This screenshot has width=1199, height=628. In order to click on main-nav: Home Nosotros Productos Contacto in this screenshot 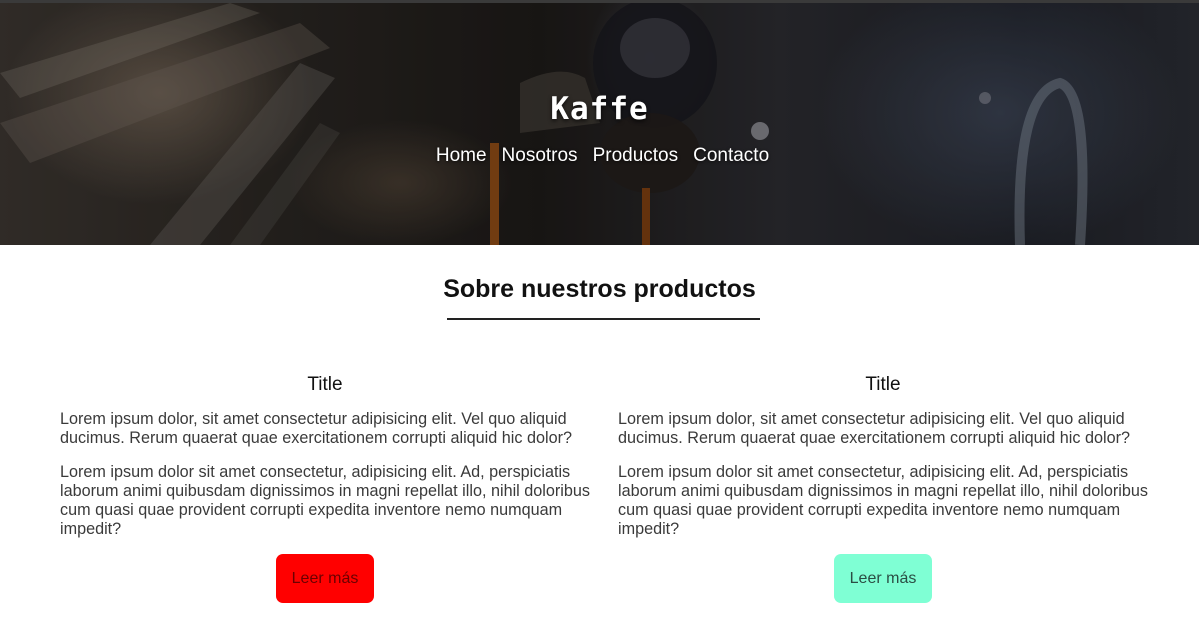, I will do `click(599, 156)`.